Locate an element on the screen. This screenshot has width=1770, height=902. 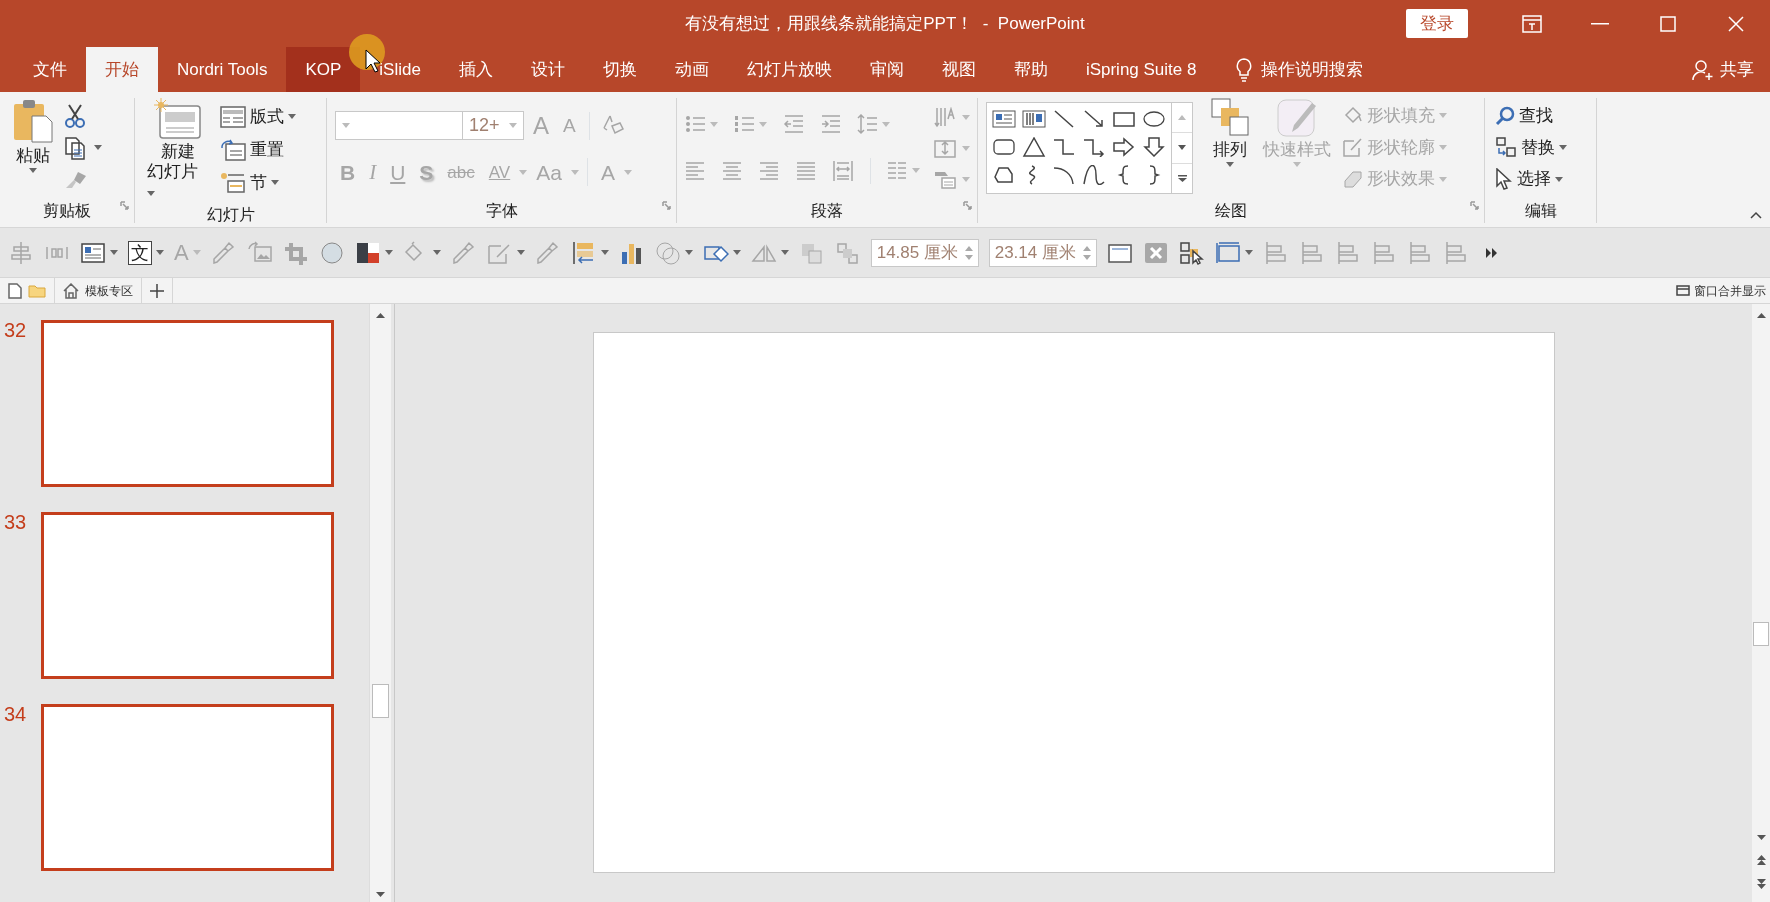
add-tab-icon is located at coordinates (157, 290).